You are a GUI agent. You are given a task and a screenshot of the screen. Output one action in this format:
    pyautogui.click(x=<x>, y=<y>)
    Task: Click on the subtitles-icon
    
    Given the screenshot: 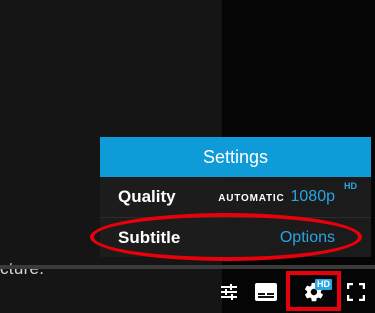 What is the action you would take?
    pyautogui.click(x=266, y=292)
    